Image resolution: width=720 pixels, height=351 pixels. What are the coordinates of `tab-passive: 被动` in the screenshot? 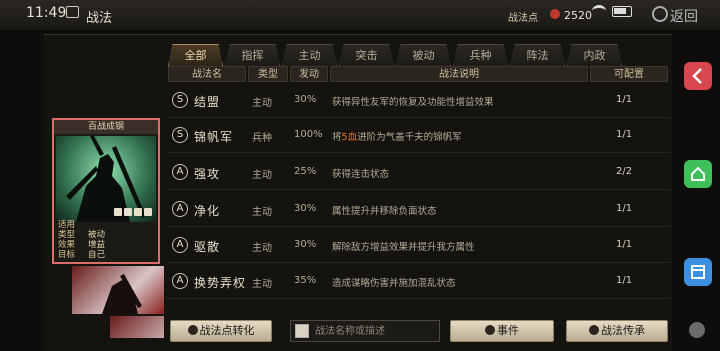 It's located at (423, 55).